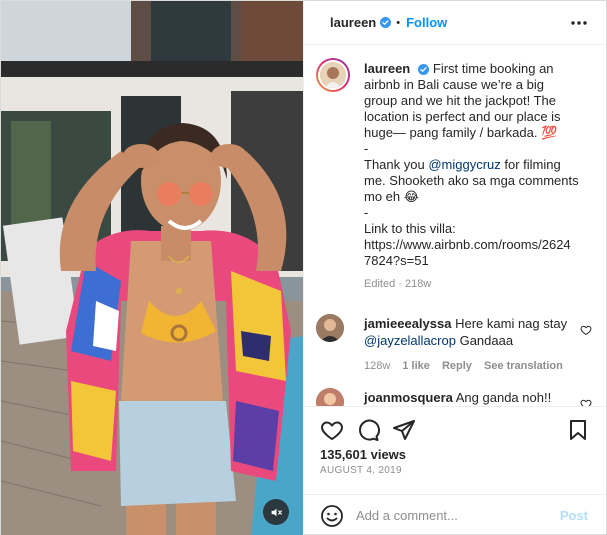 This screenshot has width=607, height=535. What do you see at coordinates (391, 196) in the screenshot?
I see `caption-line: mo eh 😂` at bounding box center [391, 196].